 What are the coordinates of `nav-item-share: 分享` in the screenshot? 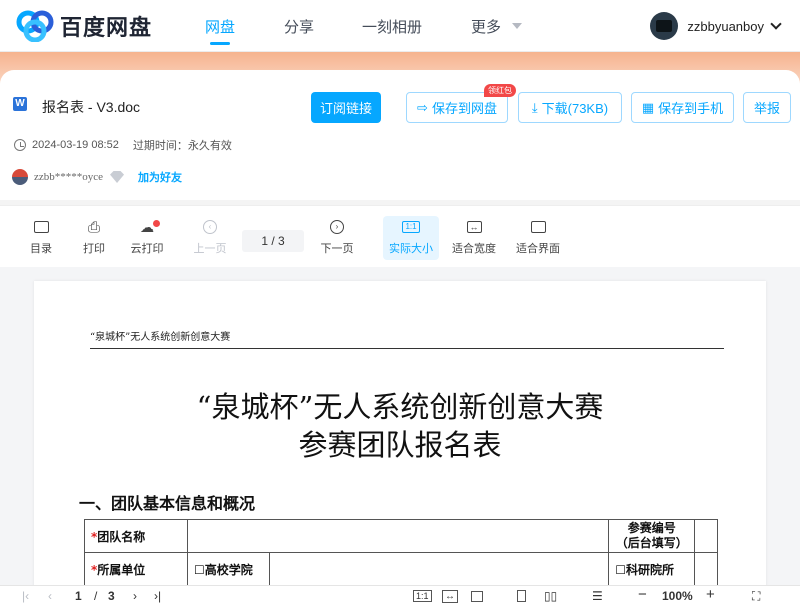 It's located at (299, 26).